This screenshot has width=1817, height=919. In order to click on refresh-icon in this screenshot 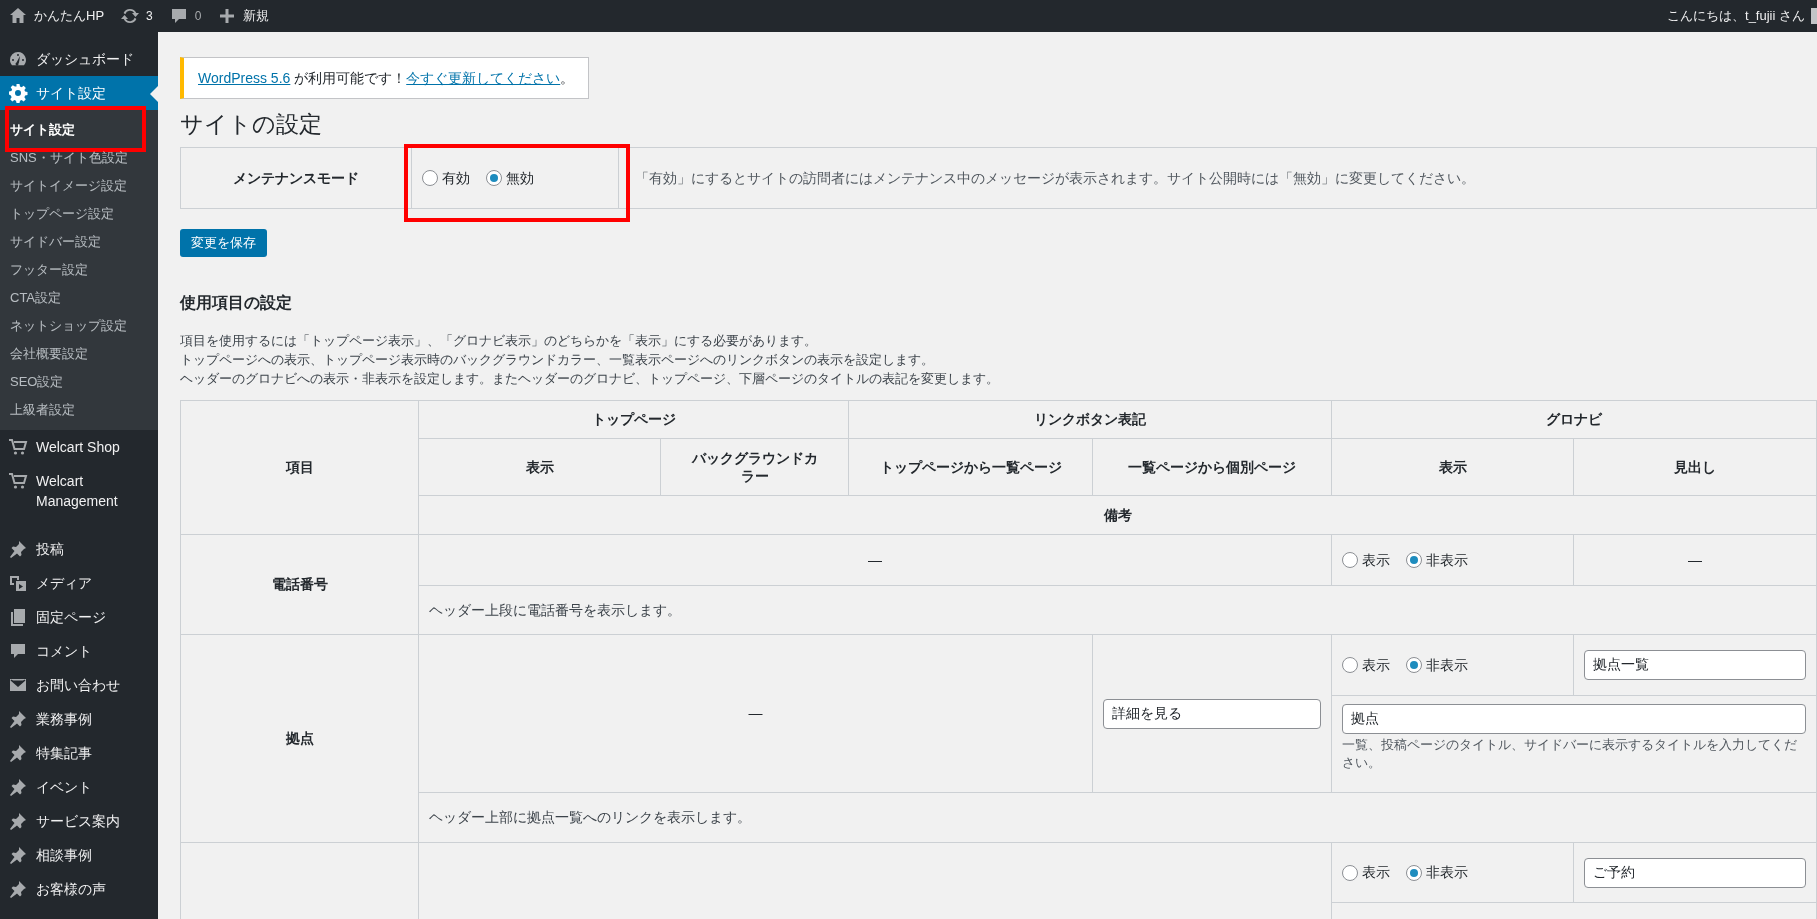, I will do `click(130, 16)`.